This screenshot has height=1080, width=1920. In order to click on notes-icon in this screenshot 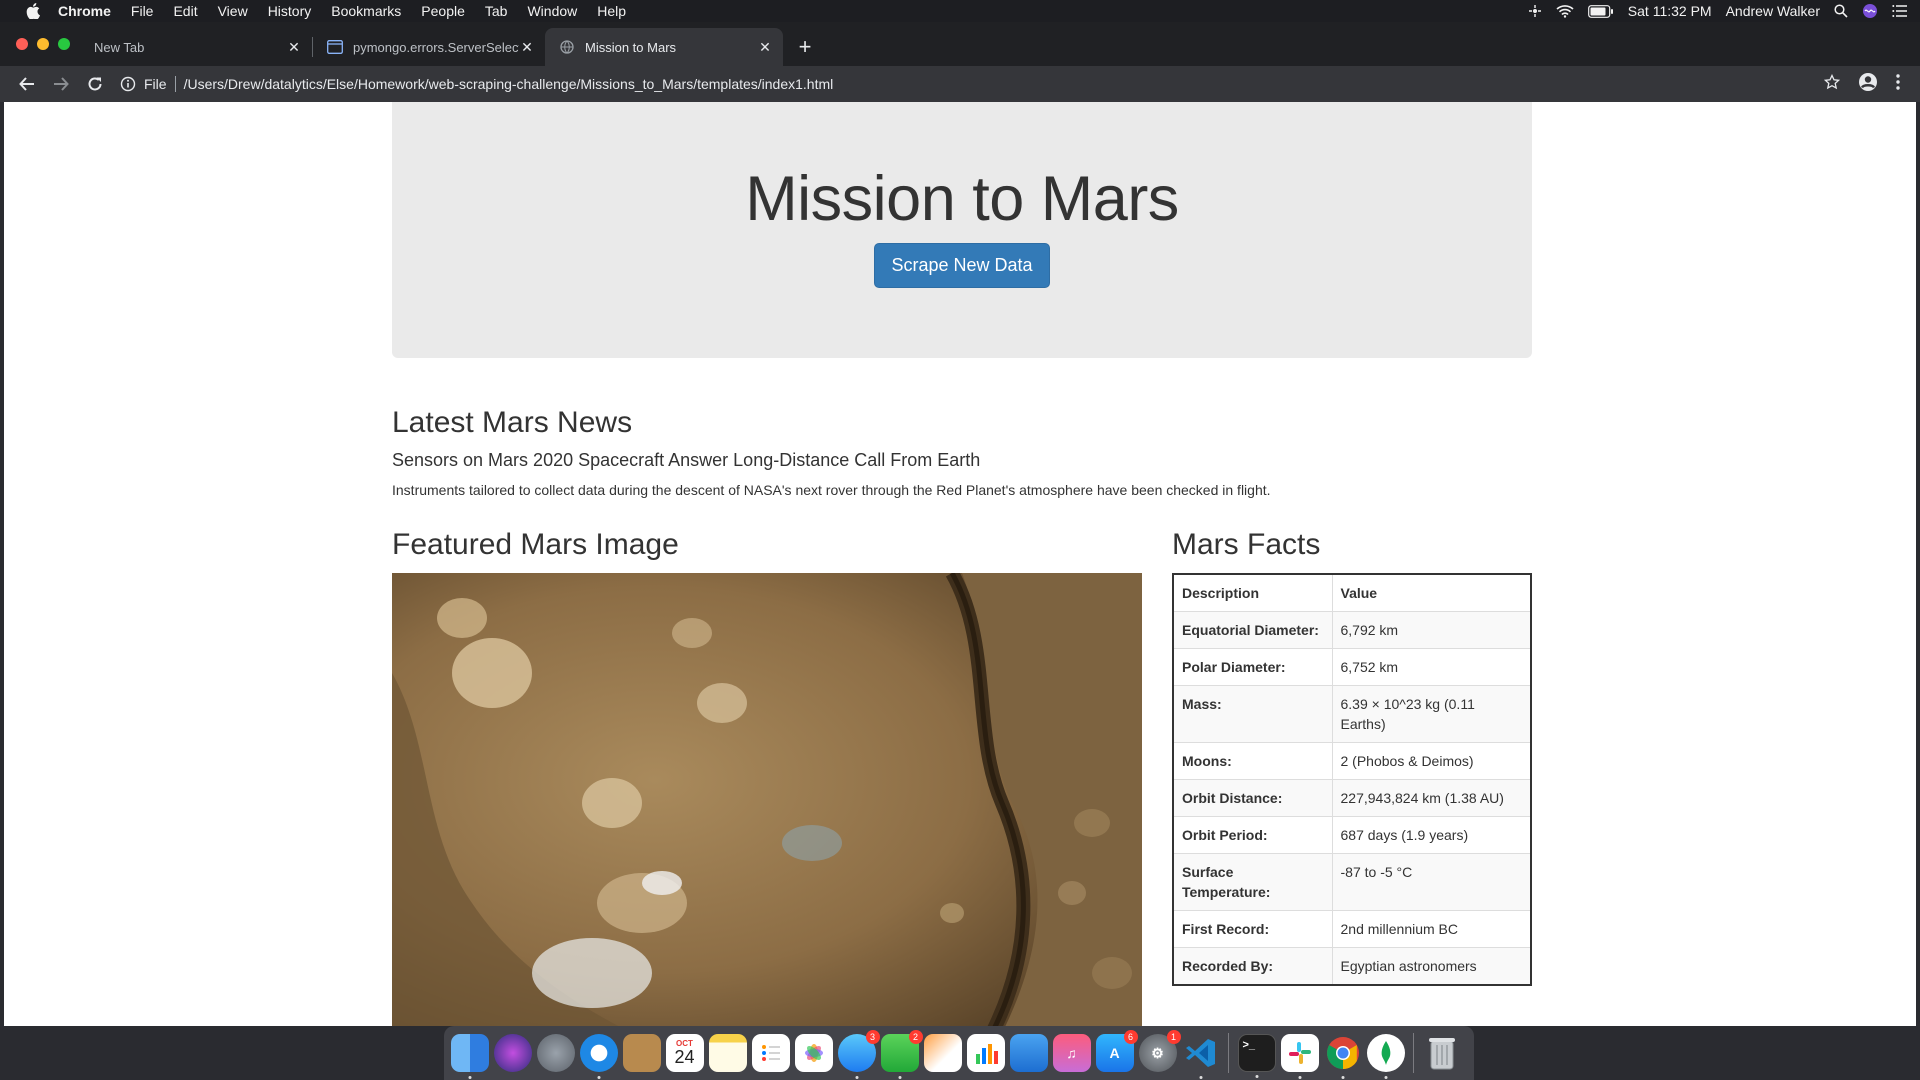, I will do `click(727, 1053)`.